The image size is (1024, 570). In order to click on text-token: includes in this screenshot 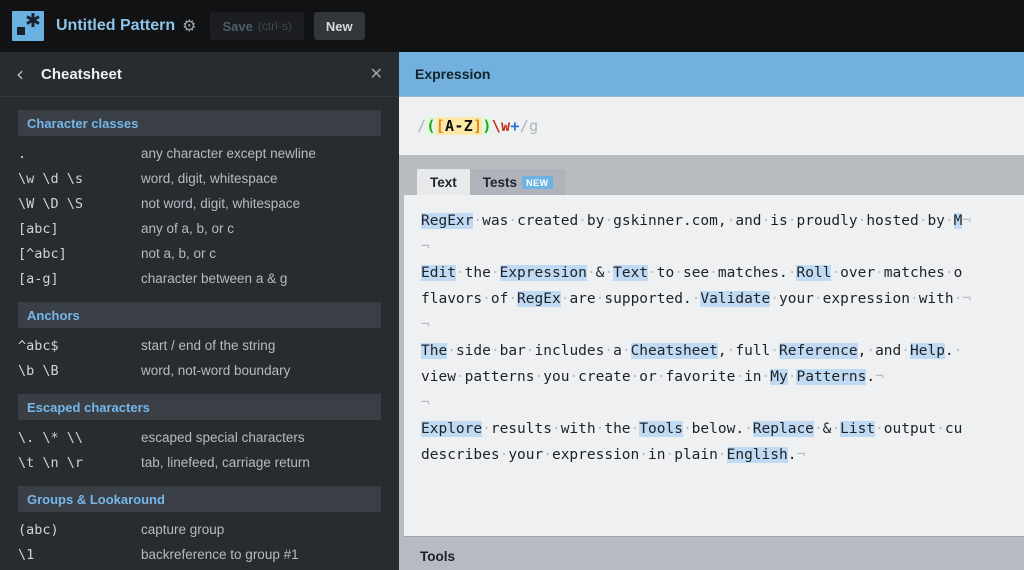, I will do `click(569, 351)`.